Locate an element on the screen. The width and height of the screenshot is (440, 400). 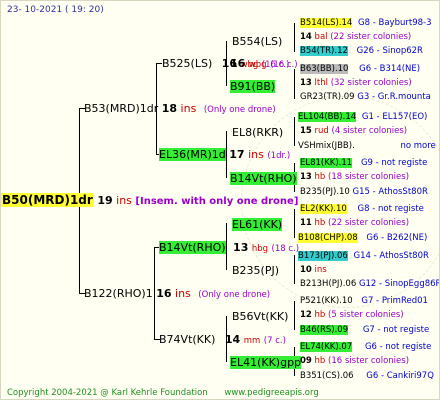
gen2-entry-2: EL36(MR)1d 17 ins (1dr.) is located at coordinates (224, 155).